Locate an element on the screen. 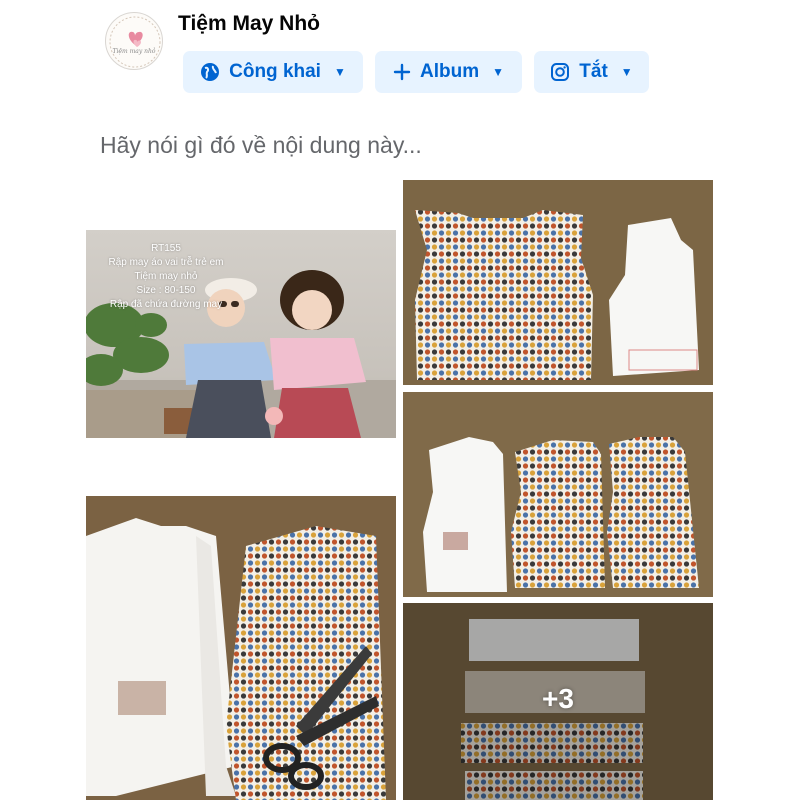  privacy-button: Công khai ▼ is located at coordinates (273, 72).